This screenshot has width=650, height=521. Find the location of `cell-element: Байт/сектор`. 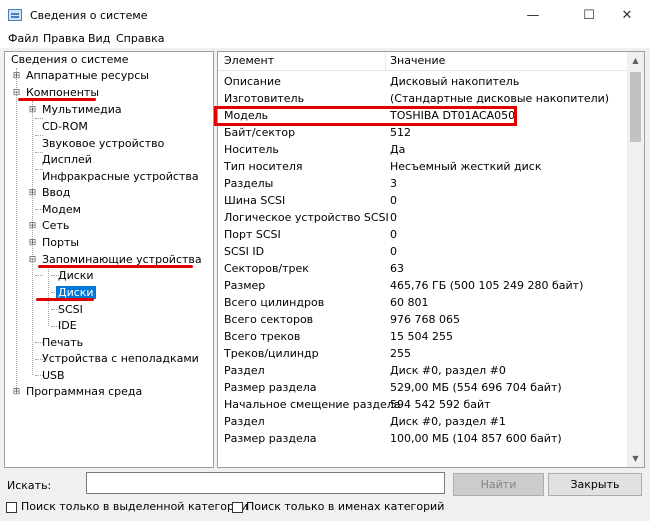

cell-element: Байт/сектор is located at coordinates (260, 132).